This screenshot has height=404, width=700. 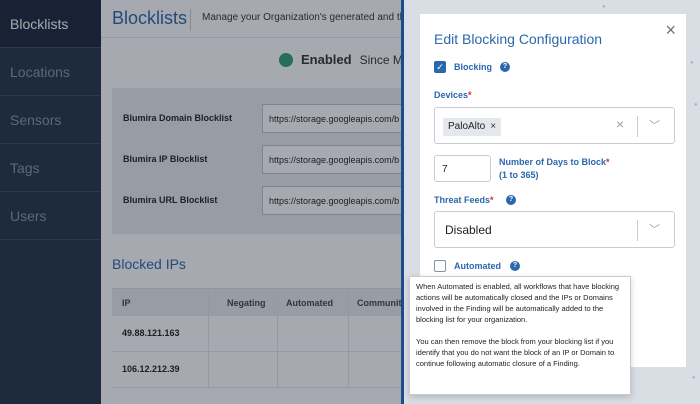 I want to click on blocking-checkbox: ✓, so click(x=440, y=67).